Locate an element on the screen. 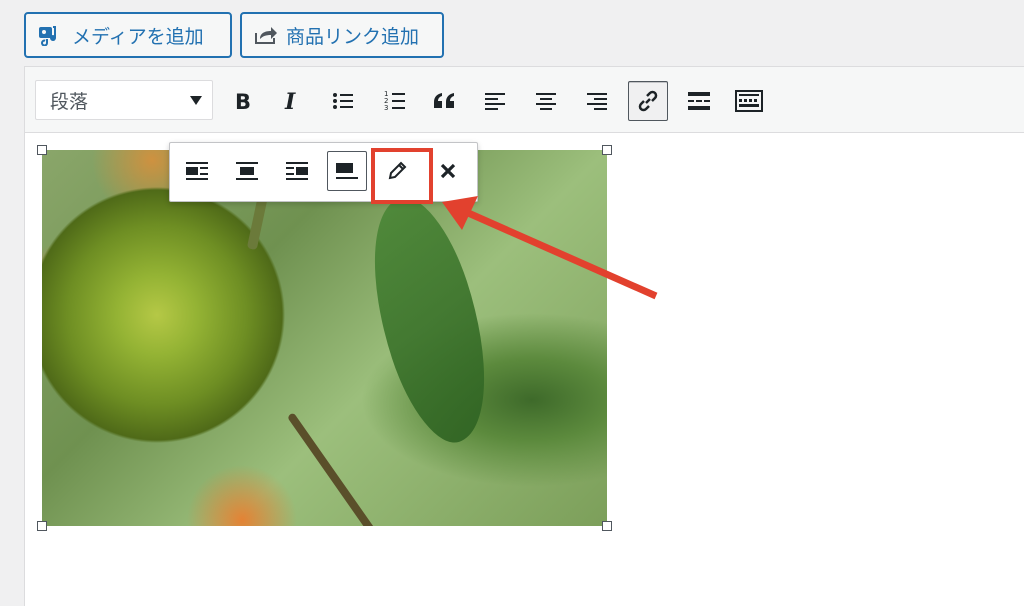  align-none-icon is located at coordinates (347, 171).